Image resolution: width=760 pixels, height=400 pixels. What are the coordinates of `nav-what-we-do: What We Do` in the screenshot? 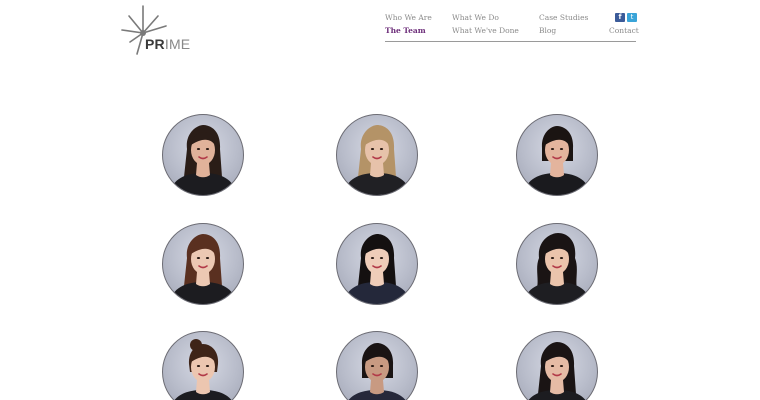 It's located at (475, 18).